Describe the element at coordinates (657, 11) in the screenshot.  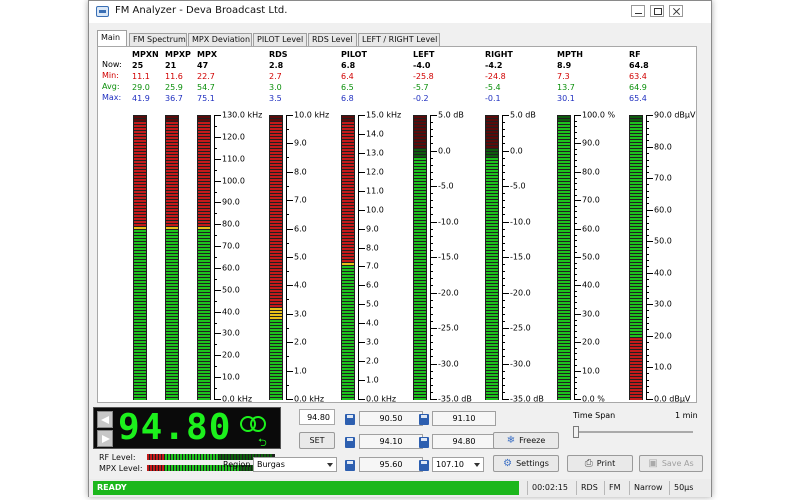
I see `maximize-button` at that location.